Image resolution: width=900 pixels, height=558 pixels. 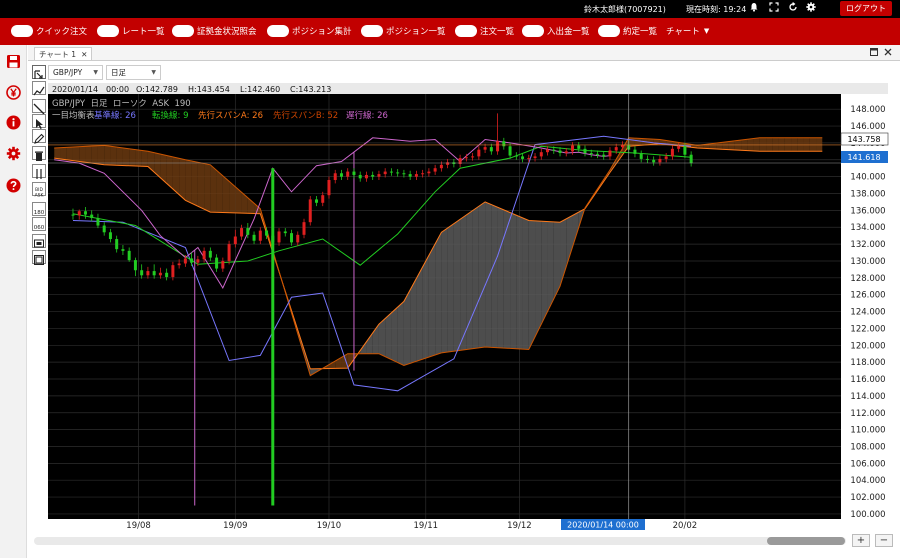 I want to click on date-tick-label: 19/12, so click(x=519, y=526).